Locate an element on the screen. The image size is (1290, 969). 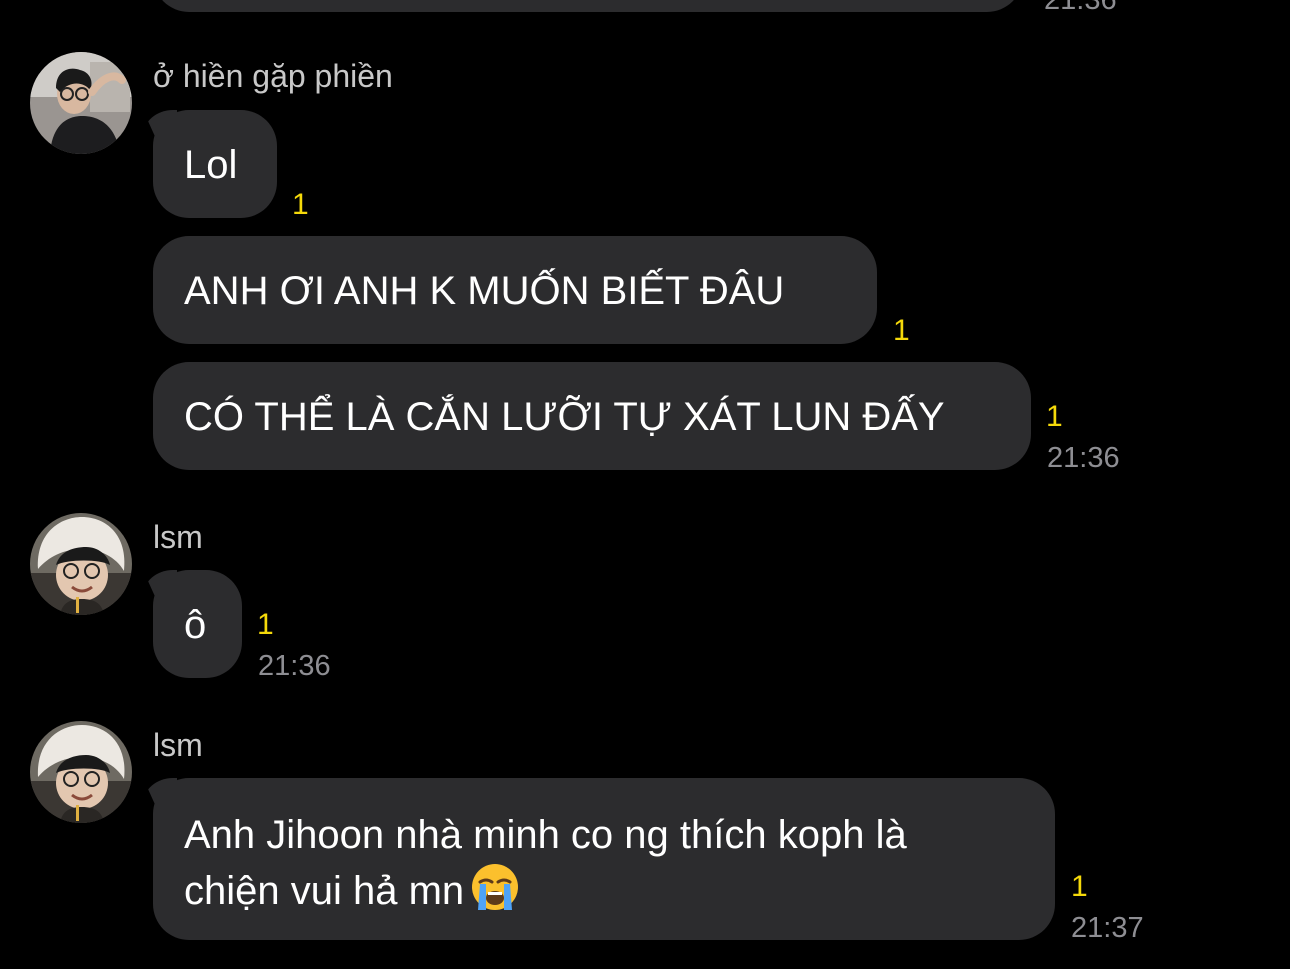
profile-photo-glasses-icon is located at coordinates (81, 103).